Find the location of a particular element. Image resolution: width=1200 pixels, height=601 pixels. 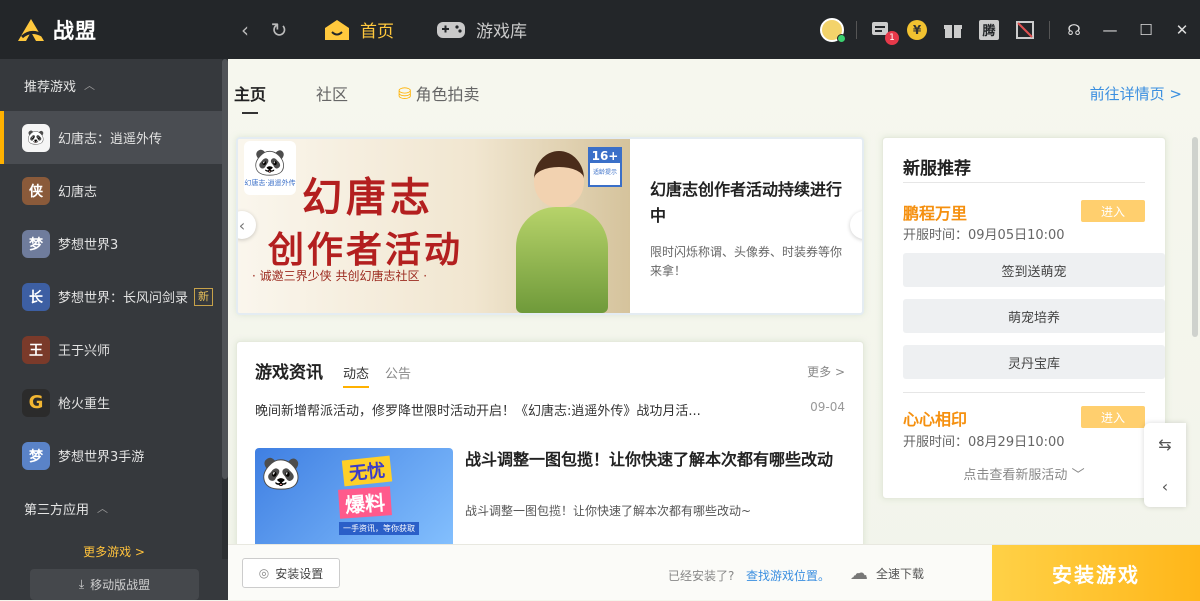

age-rating-sub: 适龄提示 is located at coordinates (604, 172).